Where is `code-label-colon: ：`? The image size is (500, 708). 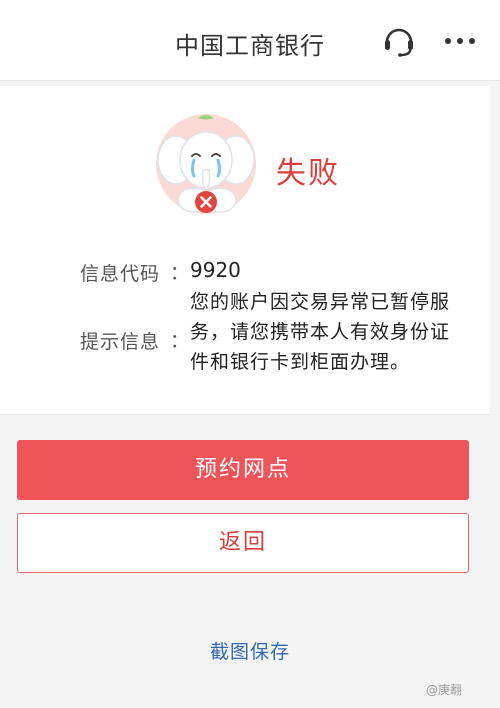 code-label-colon: ： is located at coordinates (180, 273).